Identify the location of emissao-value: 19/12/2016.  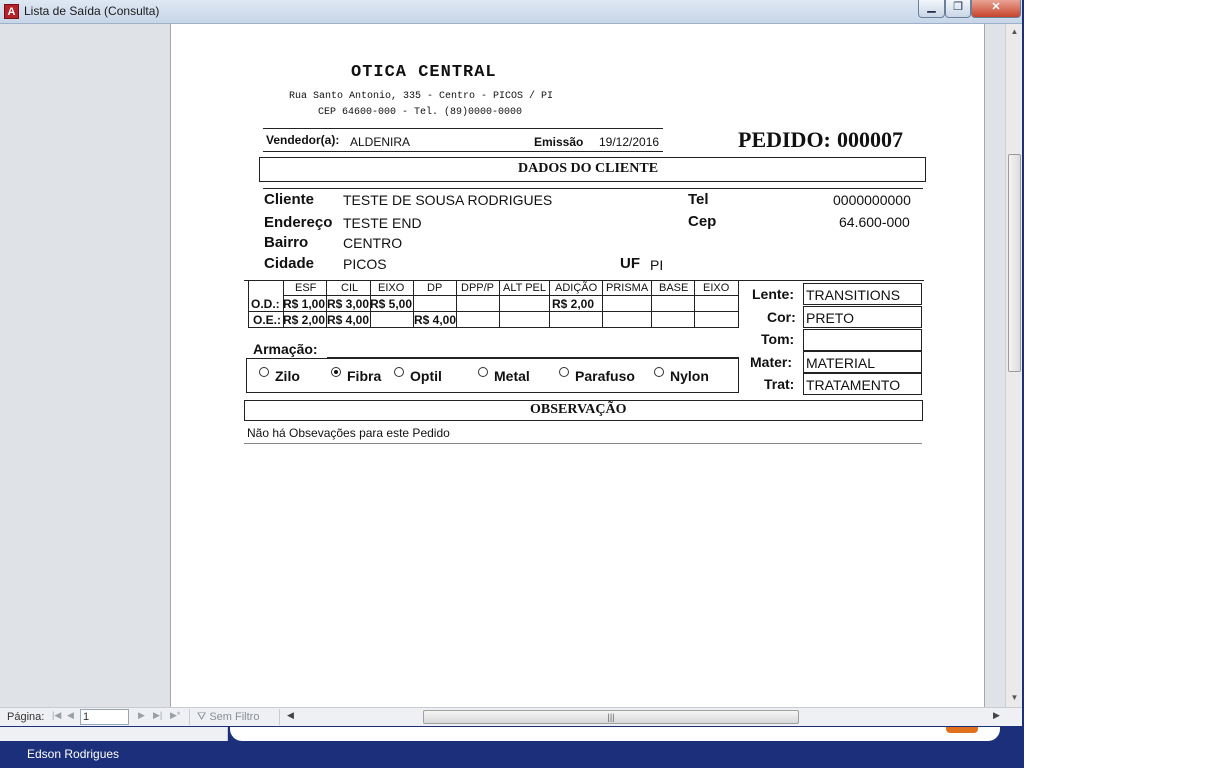
(629, 142).